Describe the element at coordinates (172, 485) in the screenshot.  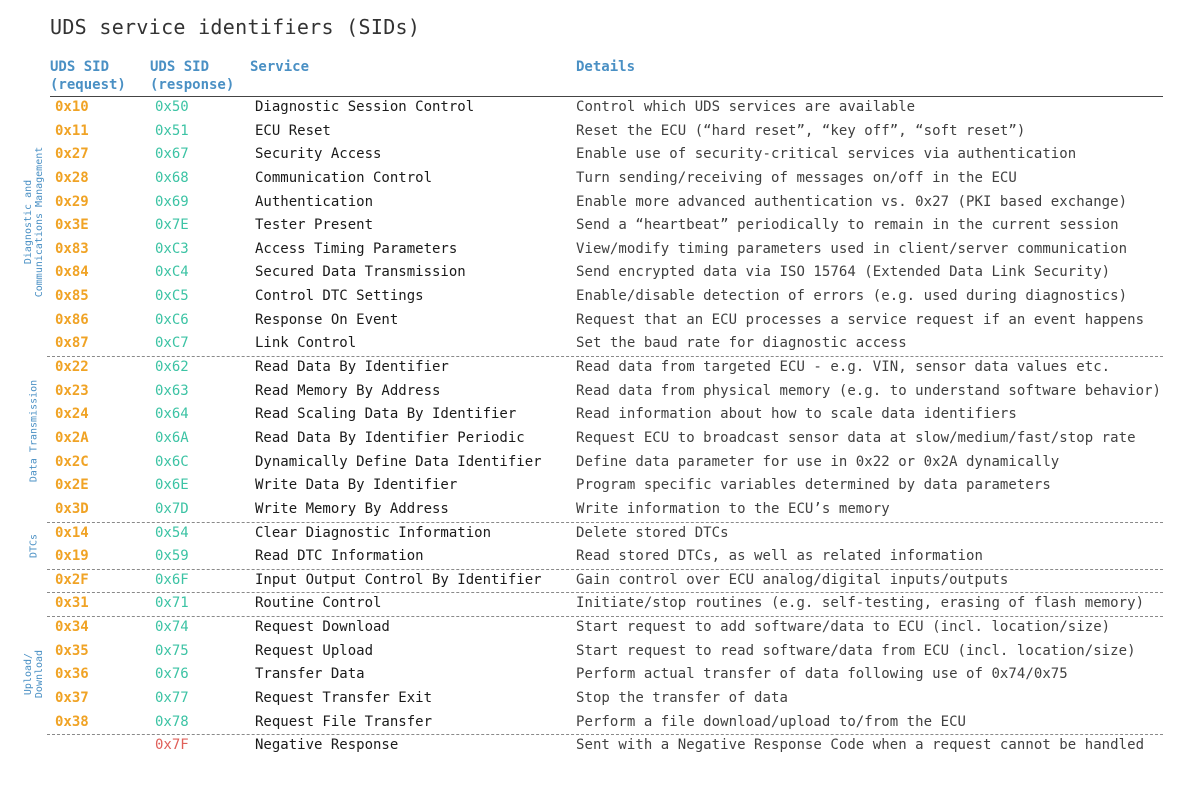
I see `response-sid: 0x6E` at that location.